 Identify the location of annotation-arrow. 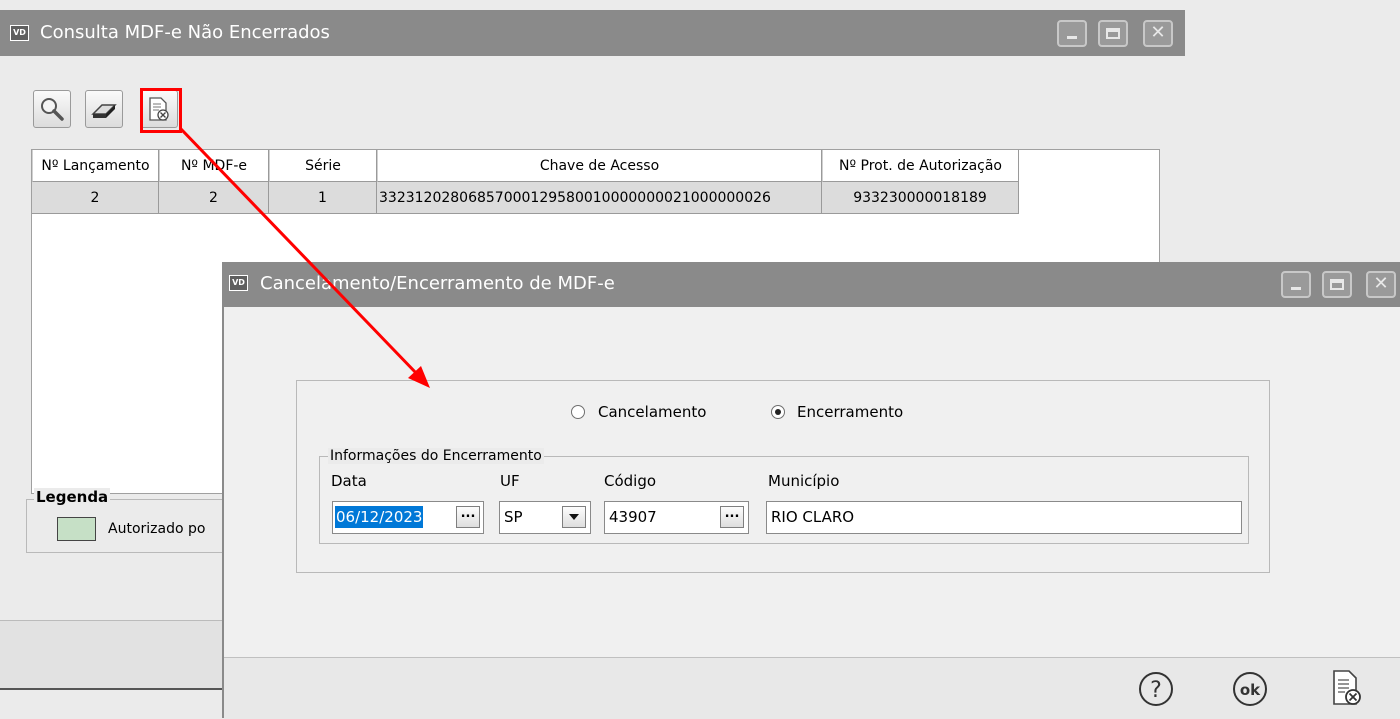
(304, 257).